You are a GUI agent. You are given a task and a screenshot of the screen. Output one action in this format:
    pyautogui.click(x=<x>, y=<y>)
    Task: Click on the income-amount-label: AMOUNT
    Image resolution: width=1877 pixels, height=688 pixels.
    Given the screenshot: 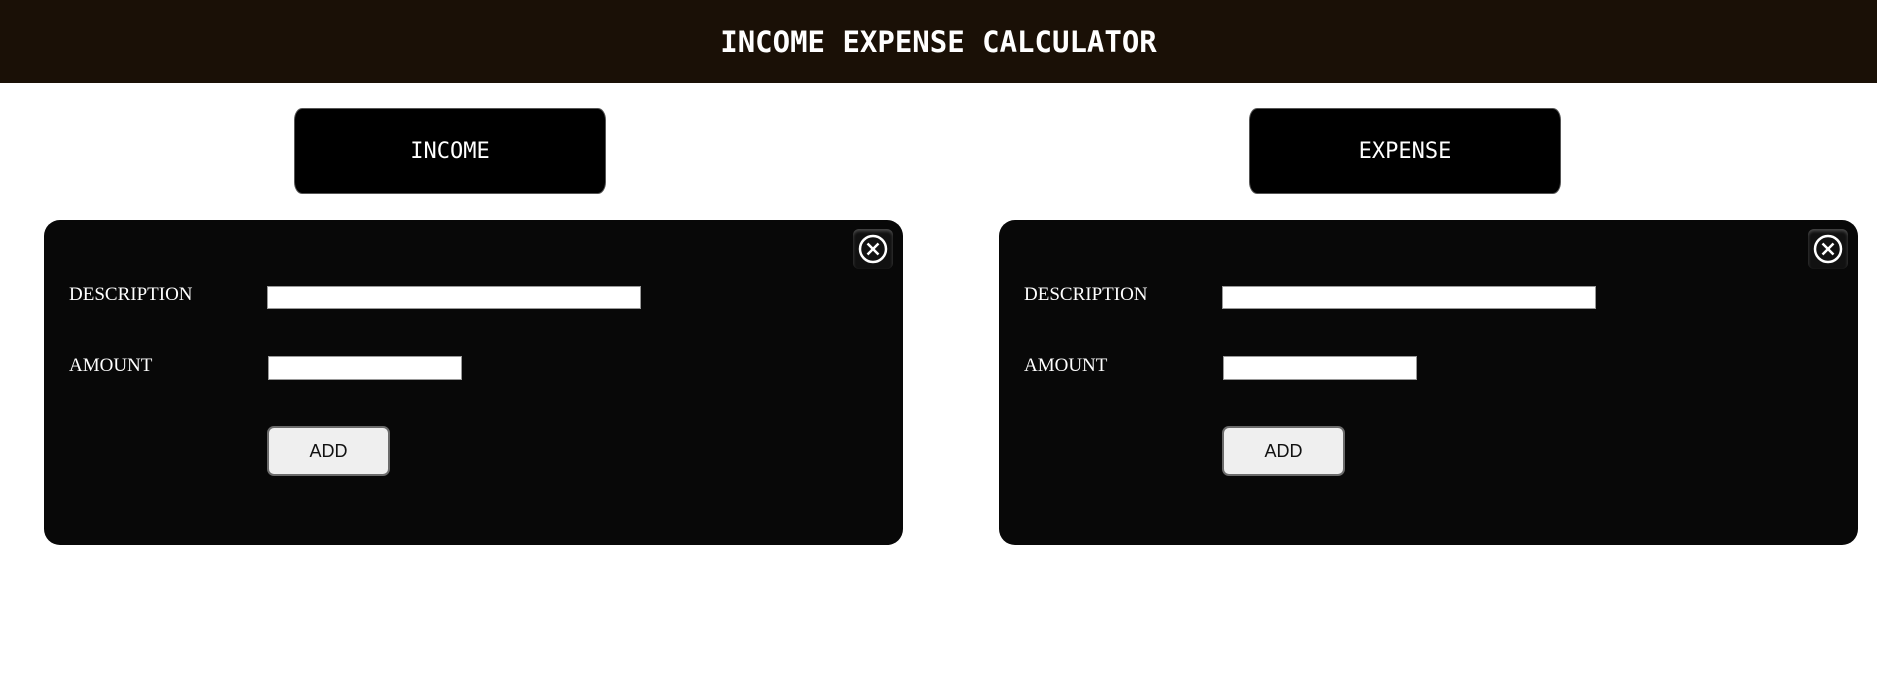 What is the action you would take?
    pyautogui.click(x=111, y=365)
    